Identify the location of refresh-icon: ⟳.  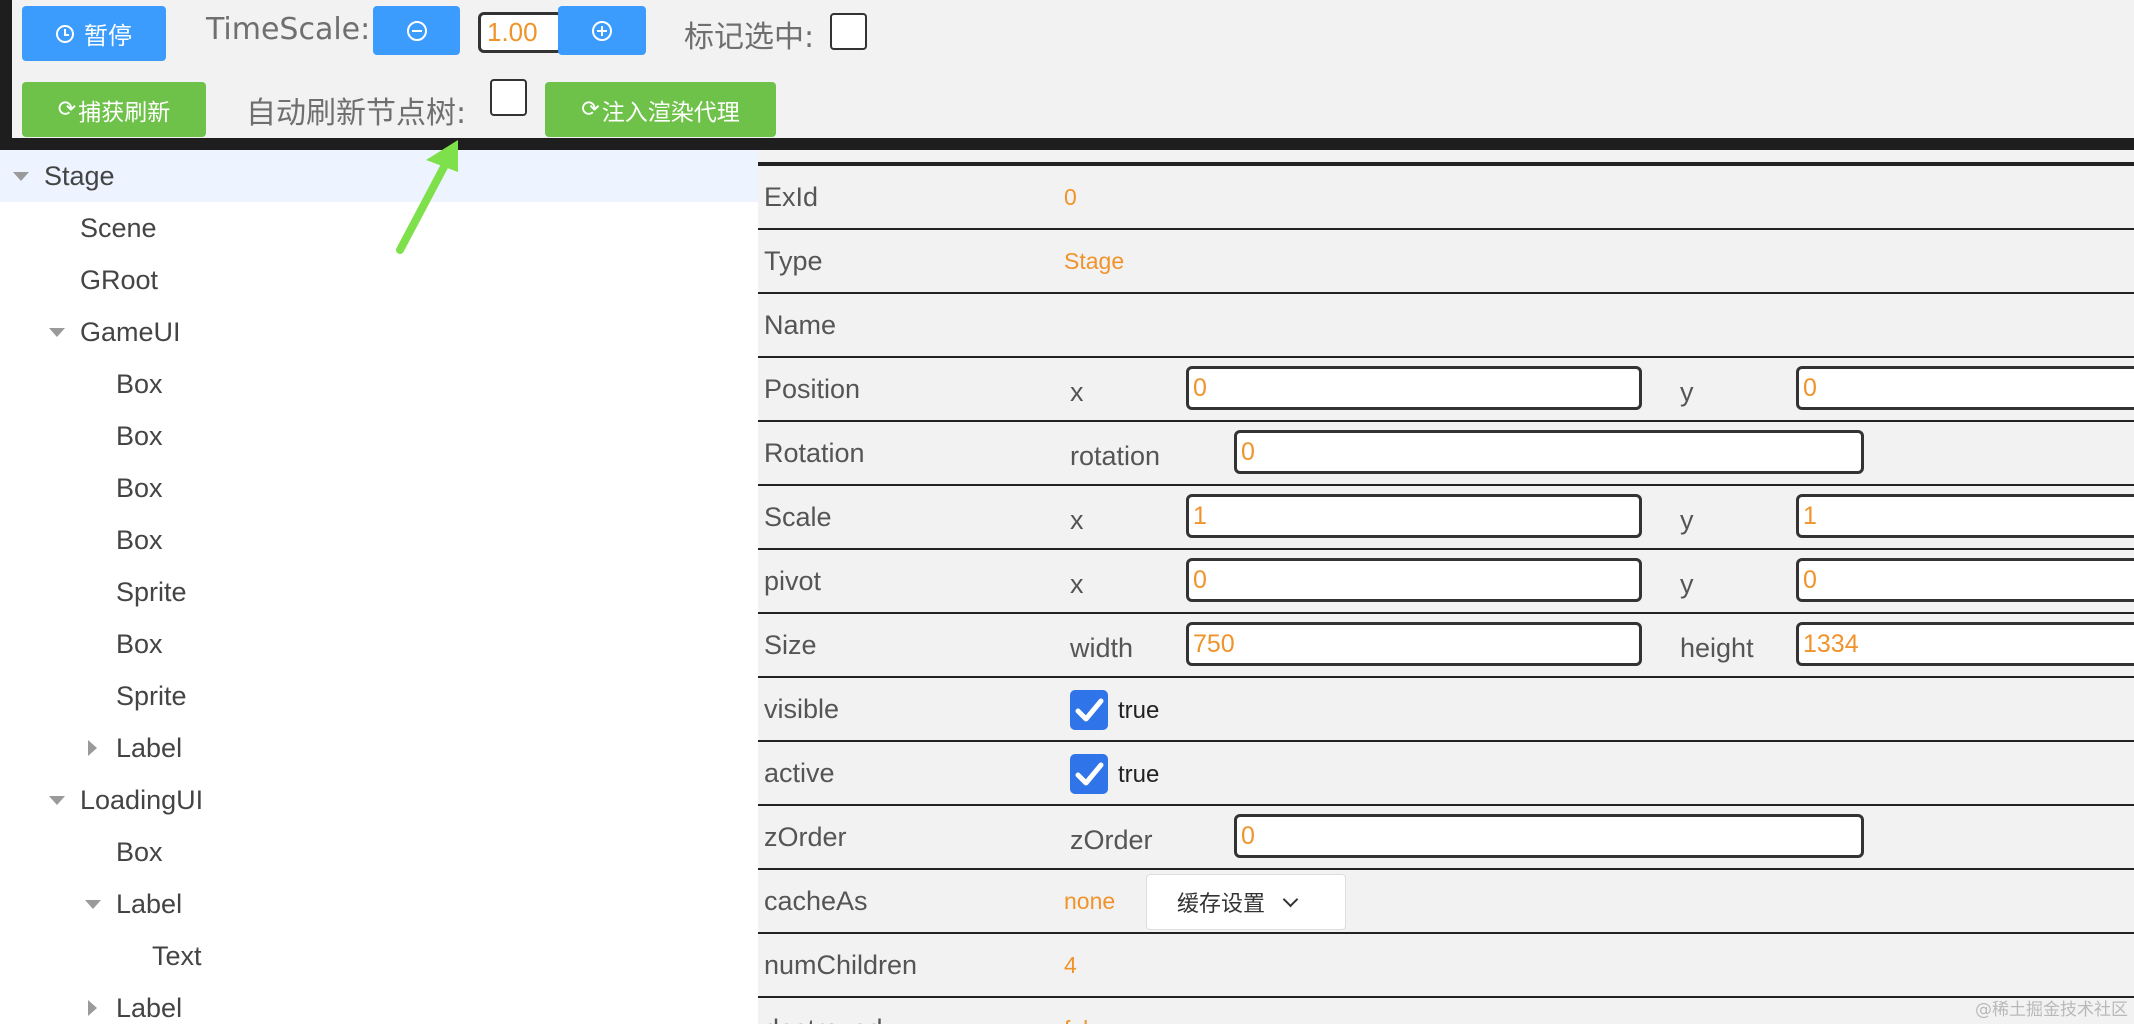
(67, 109).